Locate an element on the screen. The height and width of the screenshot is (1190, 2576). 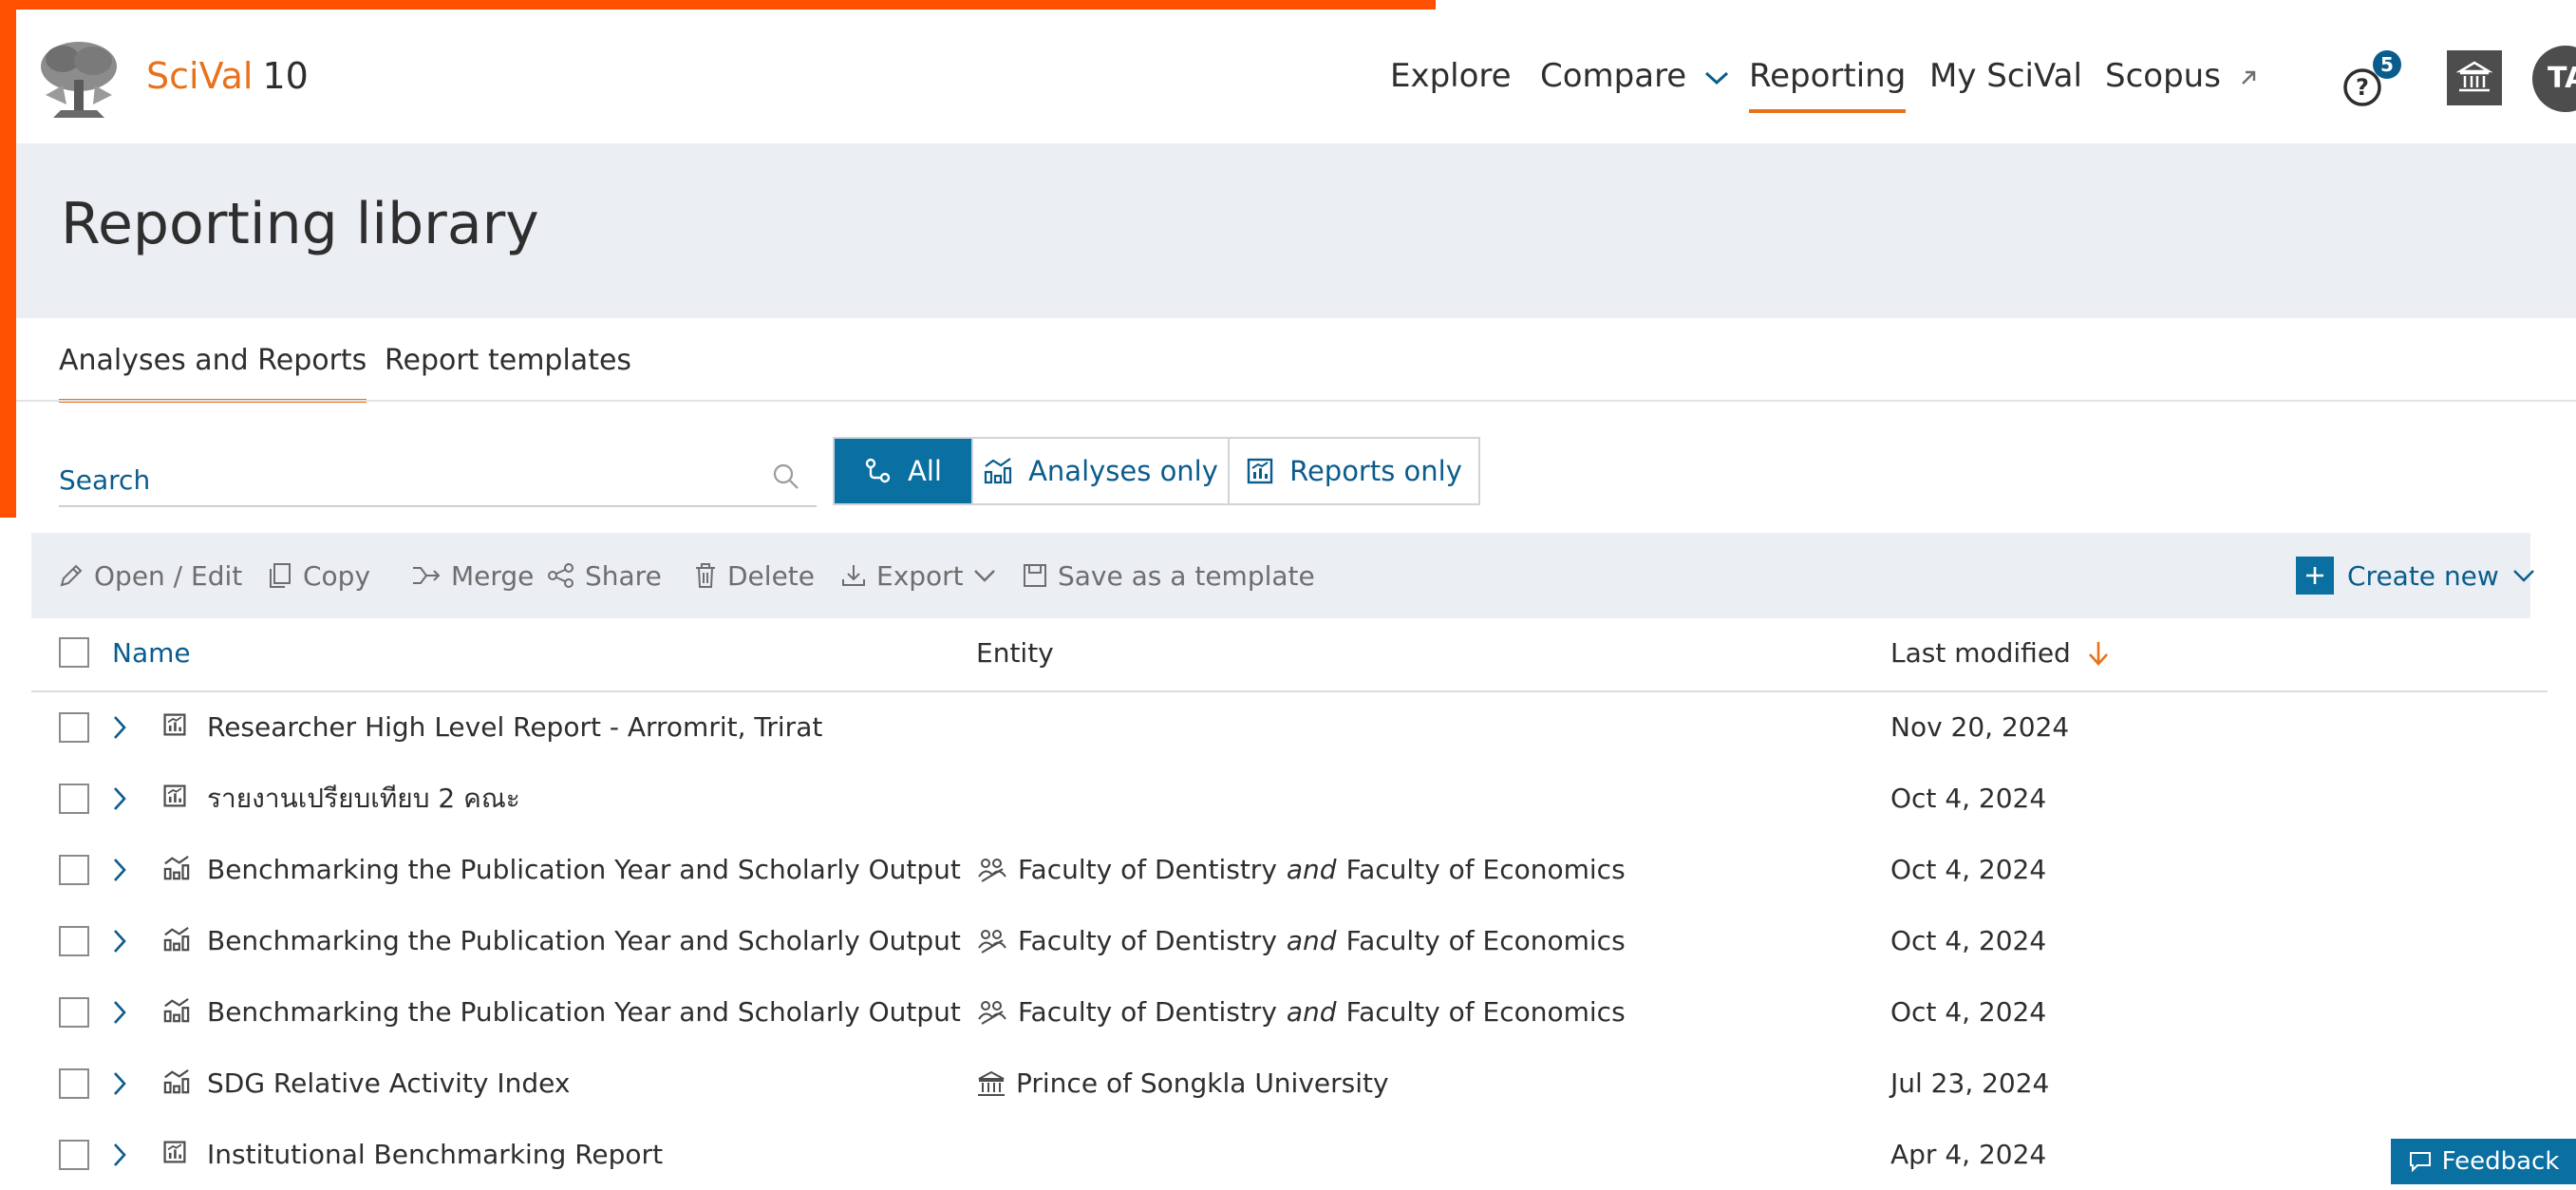
delete-button: Delete is located at coordinates (754, 575).